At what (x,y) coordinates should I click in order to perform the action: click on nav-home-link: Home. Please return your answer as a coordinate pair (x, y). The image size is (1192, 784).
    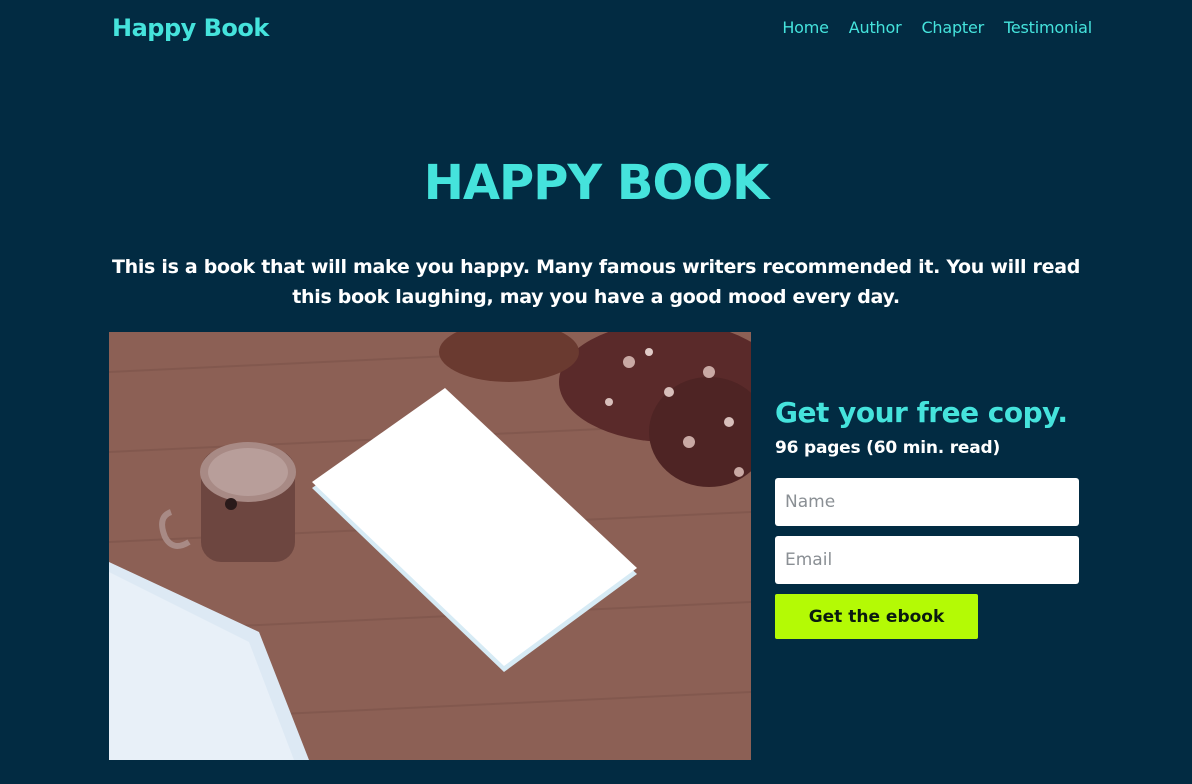
    Looking at the image, I should click on (805, 27).